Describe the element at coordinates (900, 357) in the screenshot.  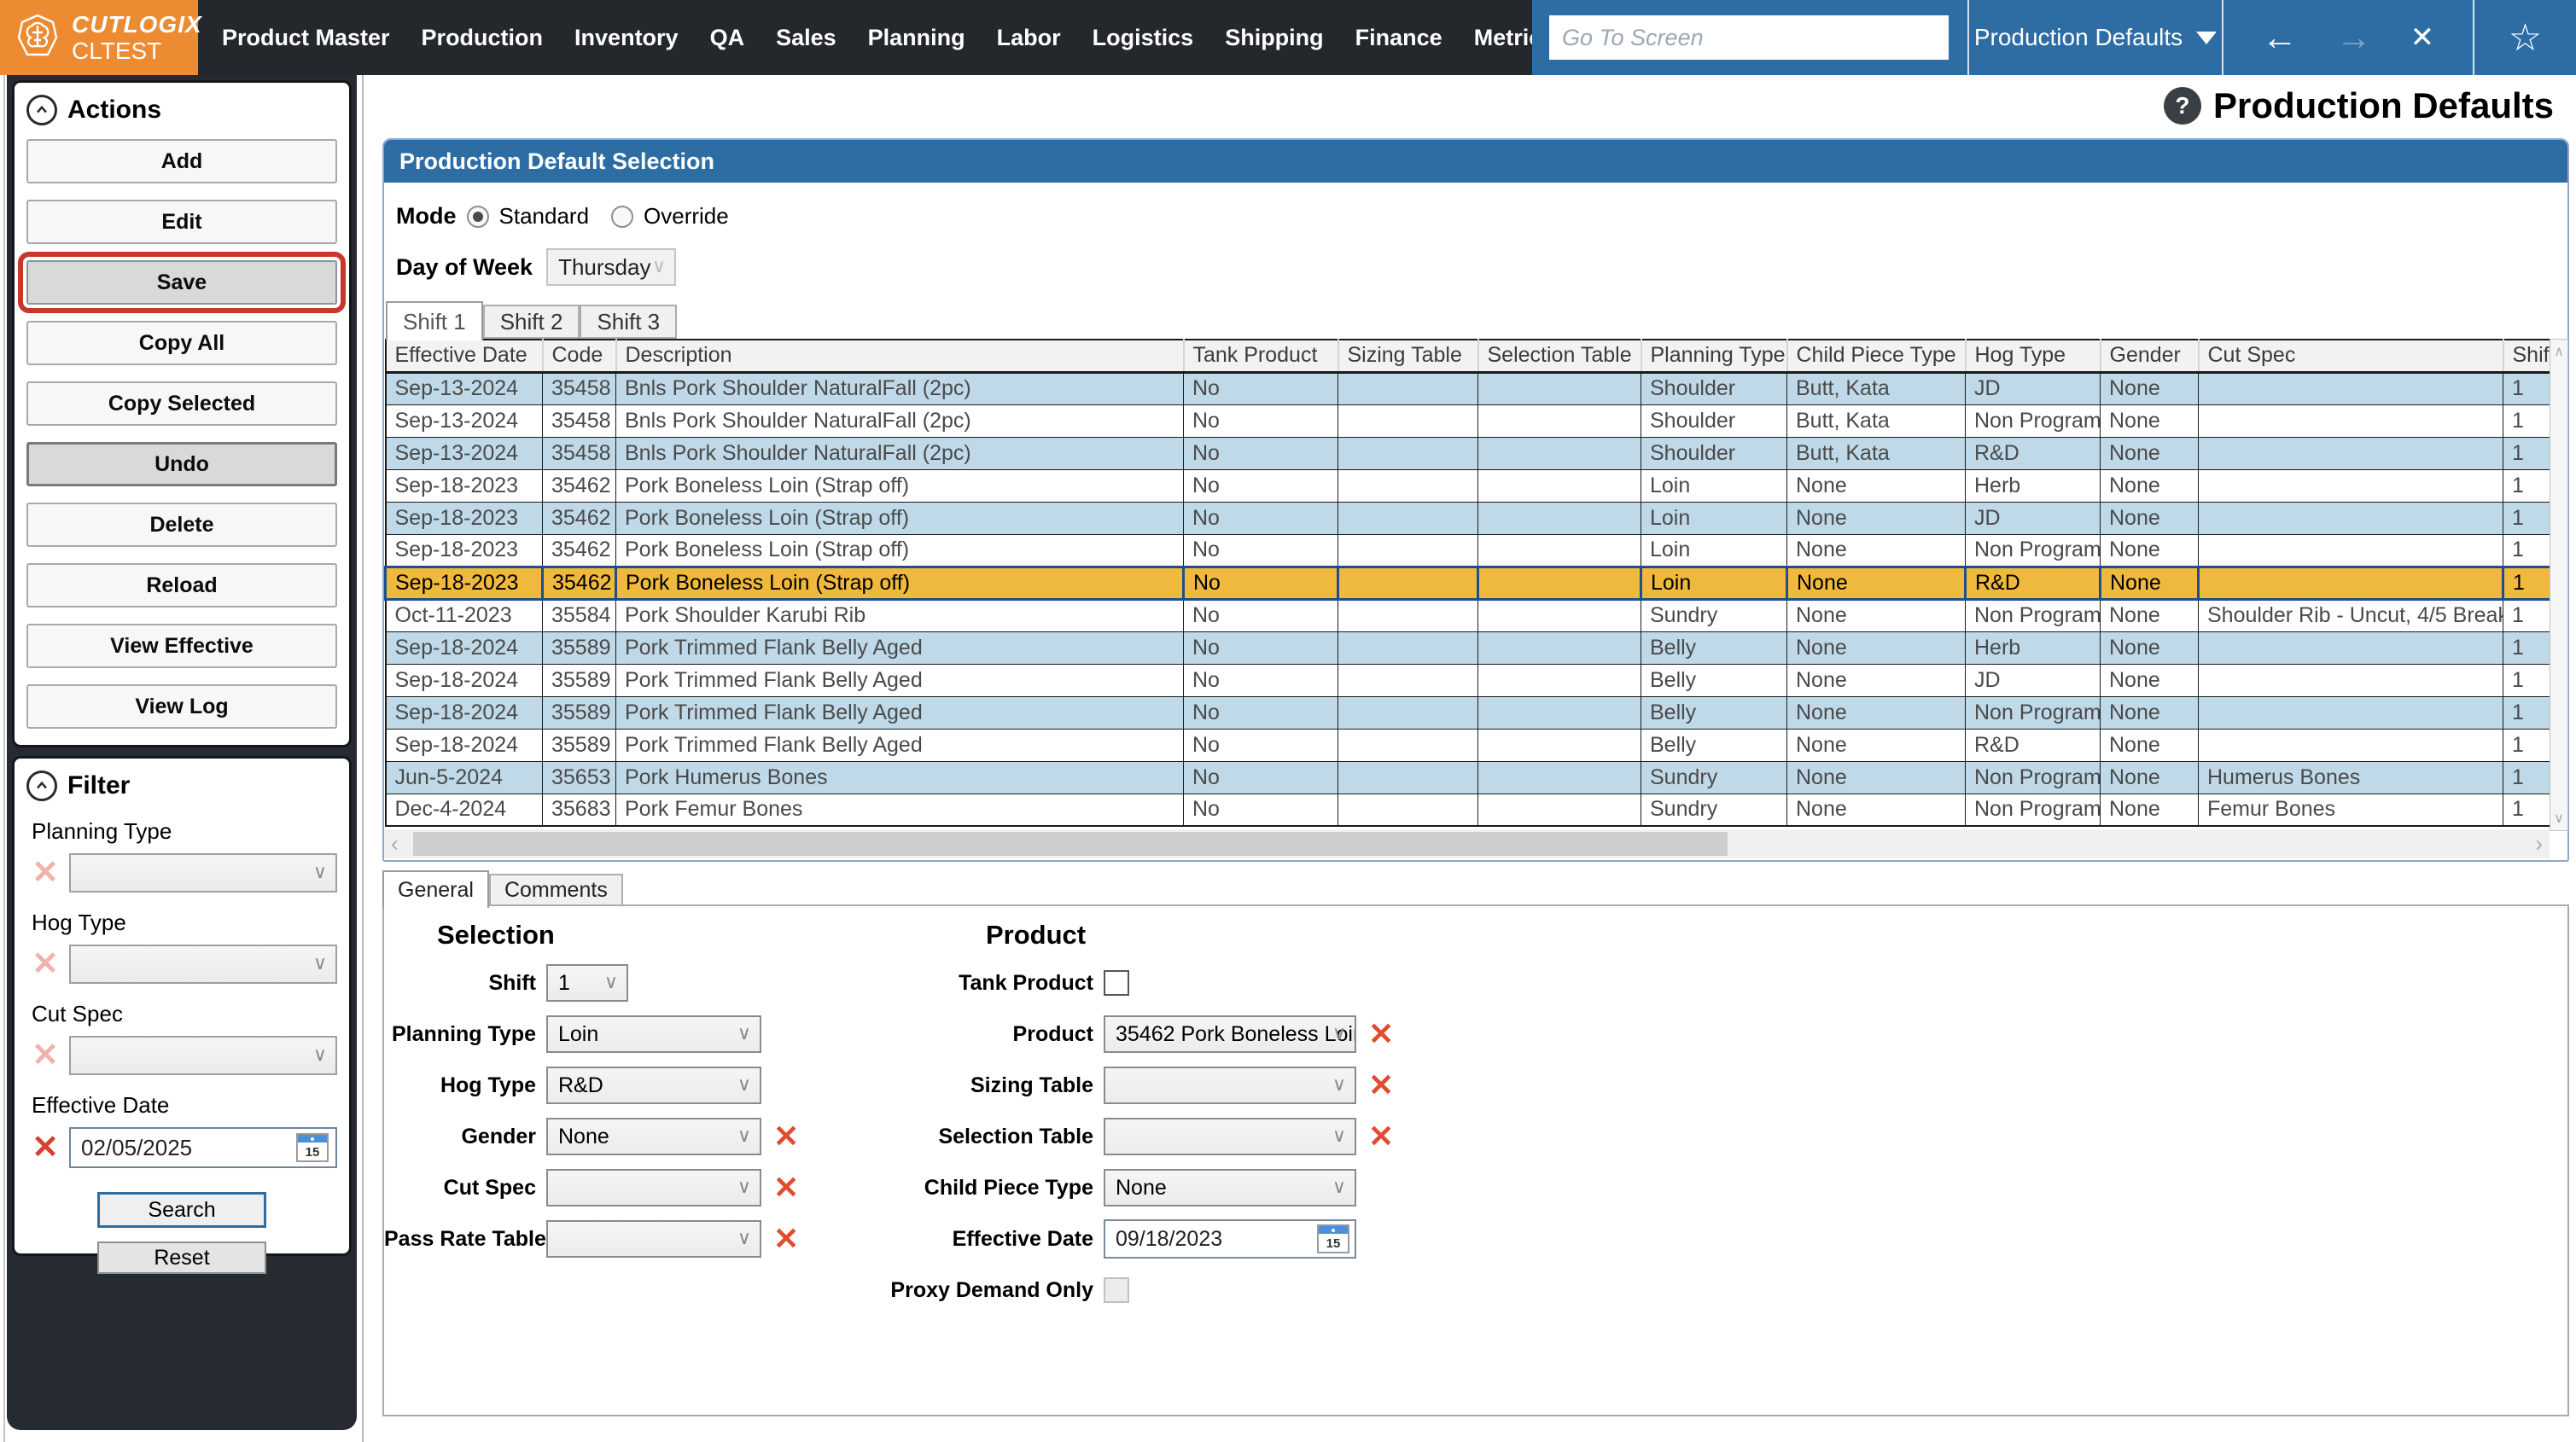
I see `column-header-description: Description` at that location.